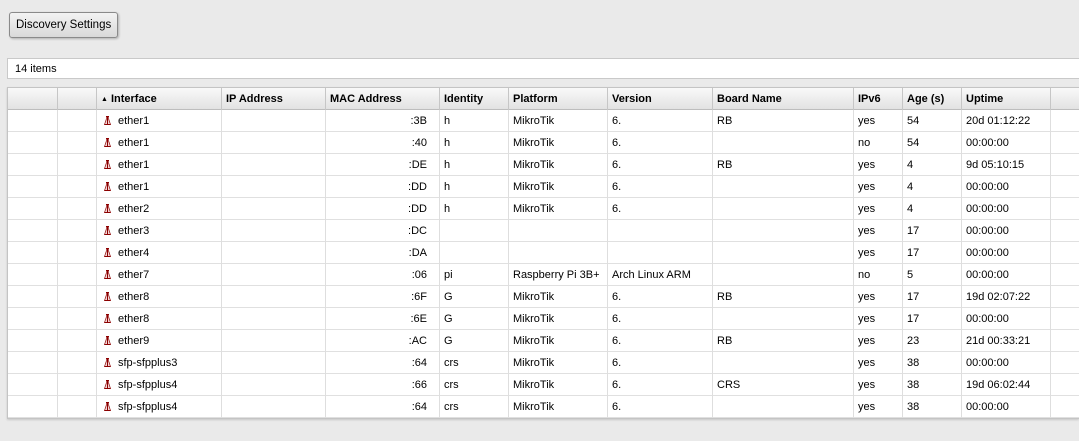  What do you see at coordinates (447, 121) in the screenshot?
I see `cell-identity-text: h` at bounding box center [447, 121].